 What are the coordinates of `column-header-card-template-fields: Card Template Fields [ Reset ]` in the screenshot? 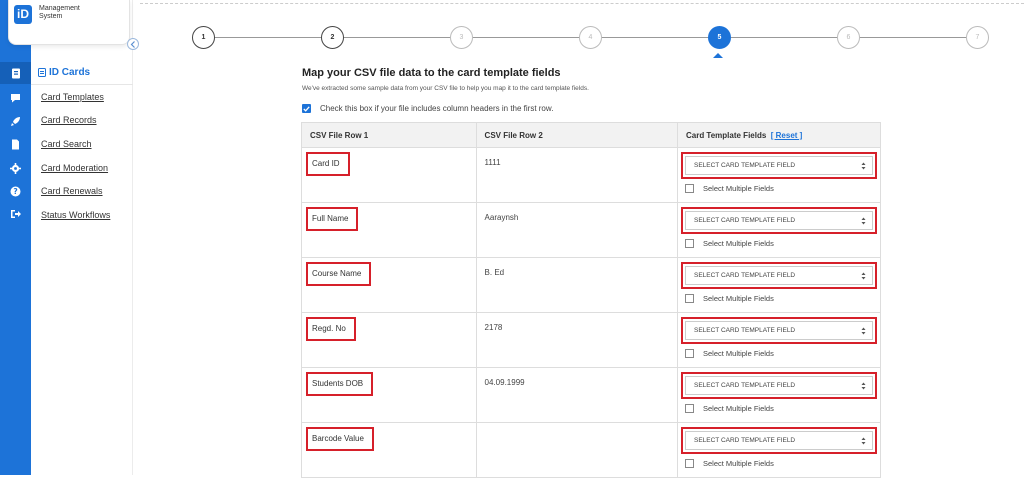 It's located at (779, 135).